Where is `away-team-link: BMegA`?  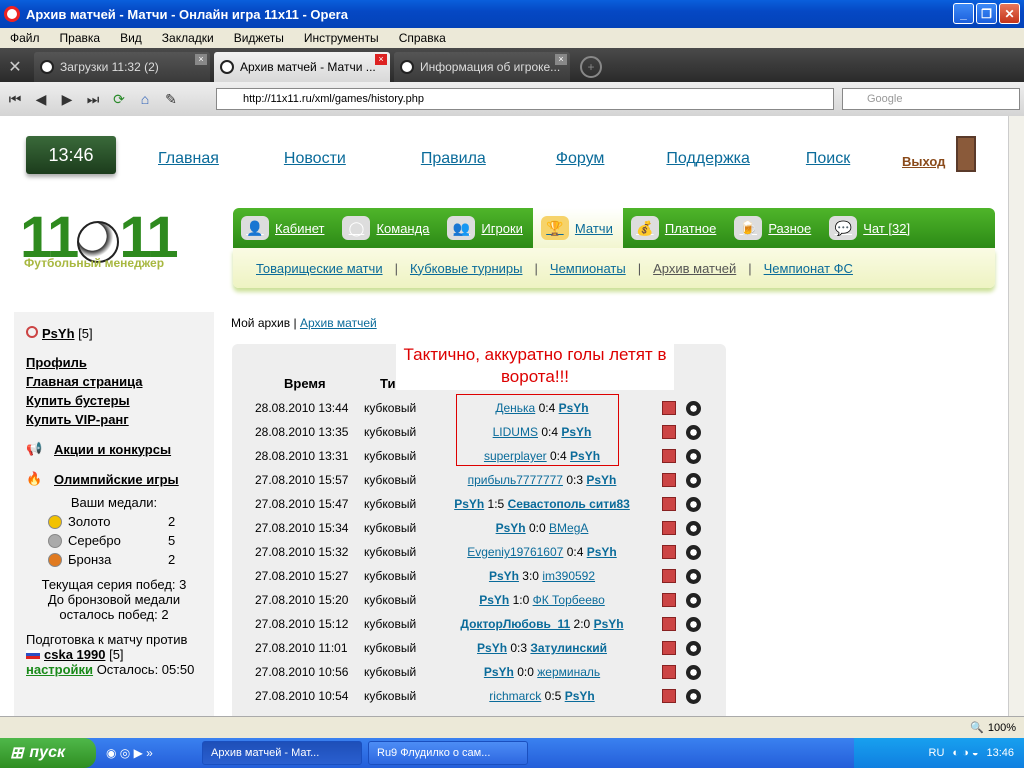
away-team-link: BMegA is located at coordinates (568, 528).